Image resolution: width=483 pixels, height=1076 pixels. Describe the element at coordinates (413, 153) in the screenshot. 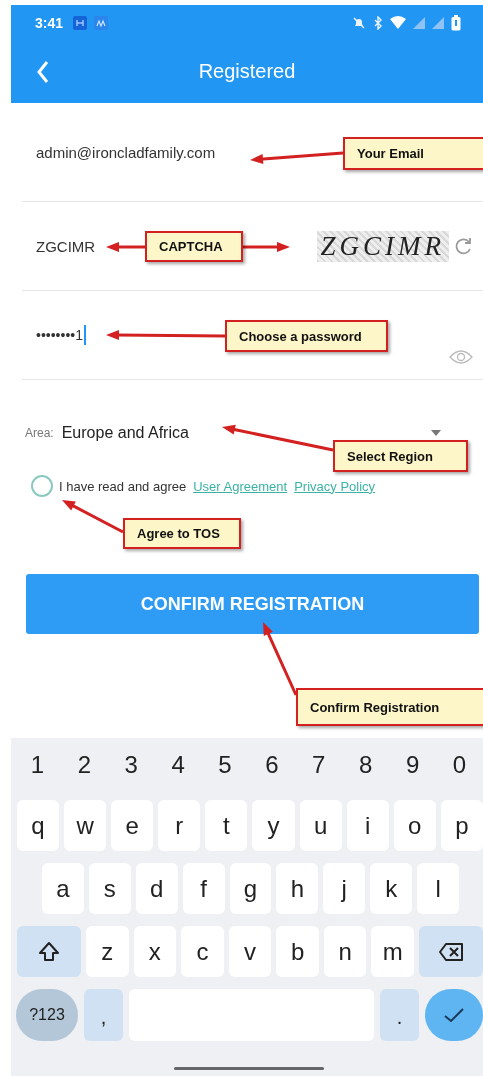

I see `annotation-callout: Your Email` at that location.